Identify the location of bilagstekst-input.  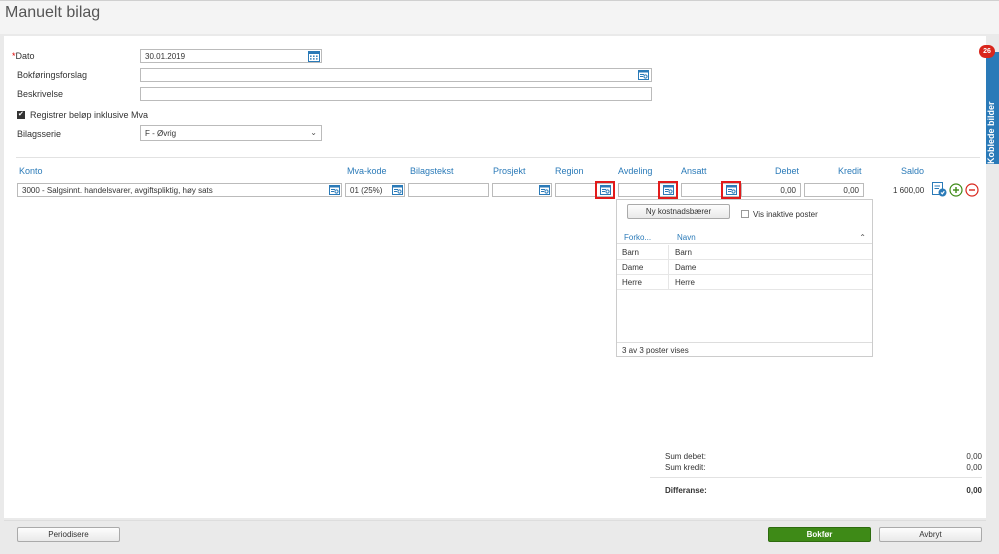
(448, 190).